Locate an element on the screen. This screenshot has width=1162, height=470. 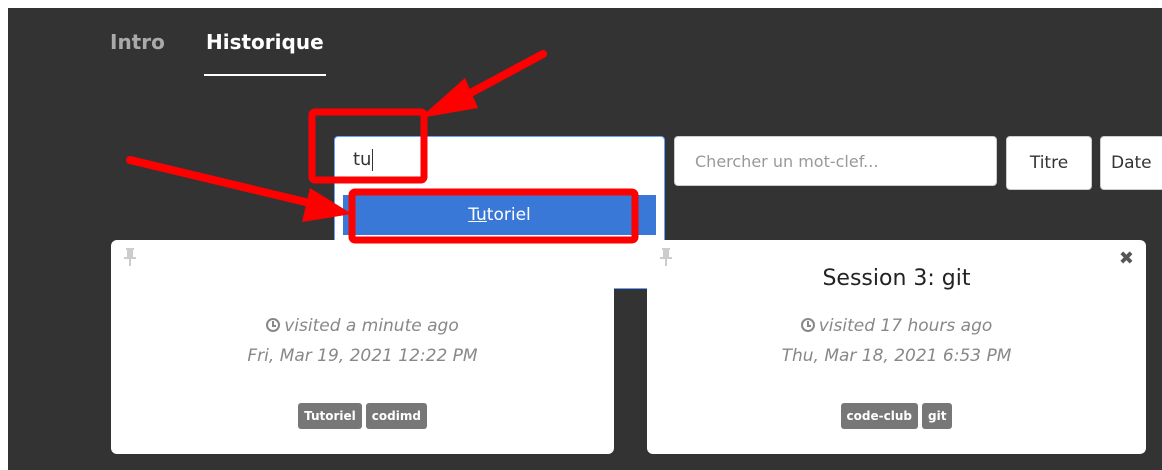
suggestion-match: Tu is located at coordinates (477, 215).